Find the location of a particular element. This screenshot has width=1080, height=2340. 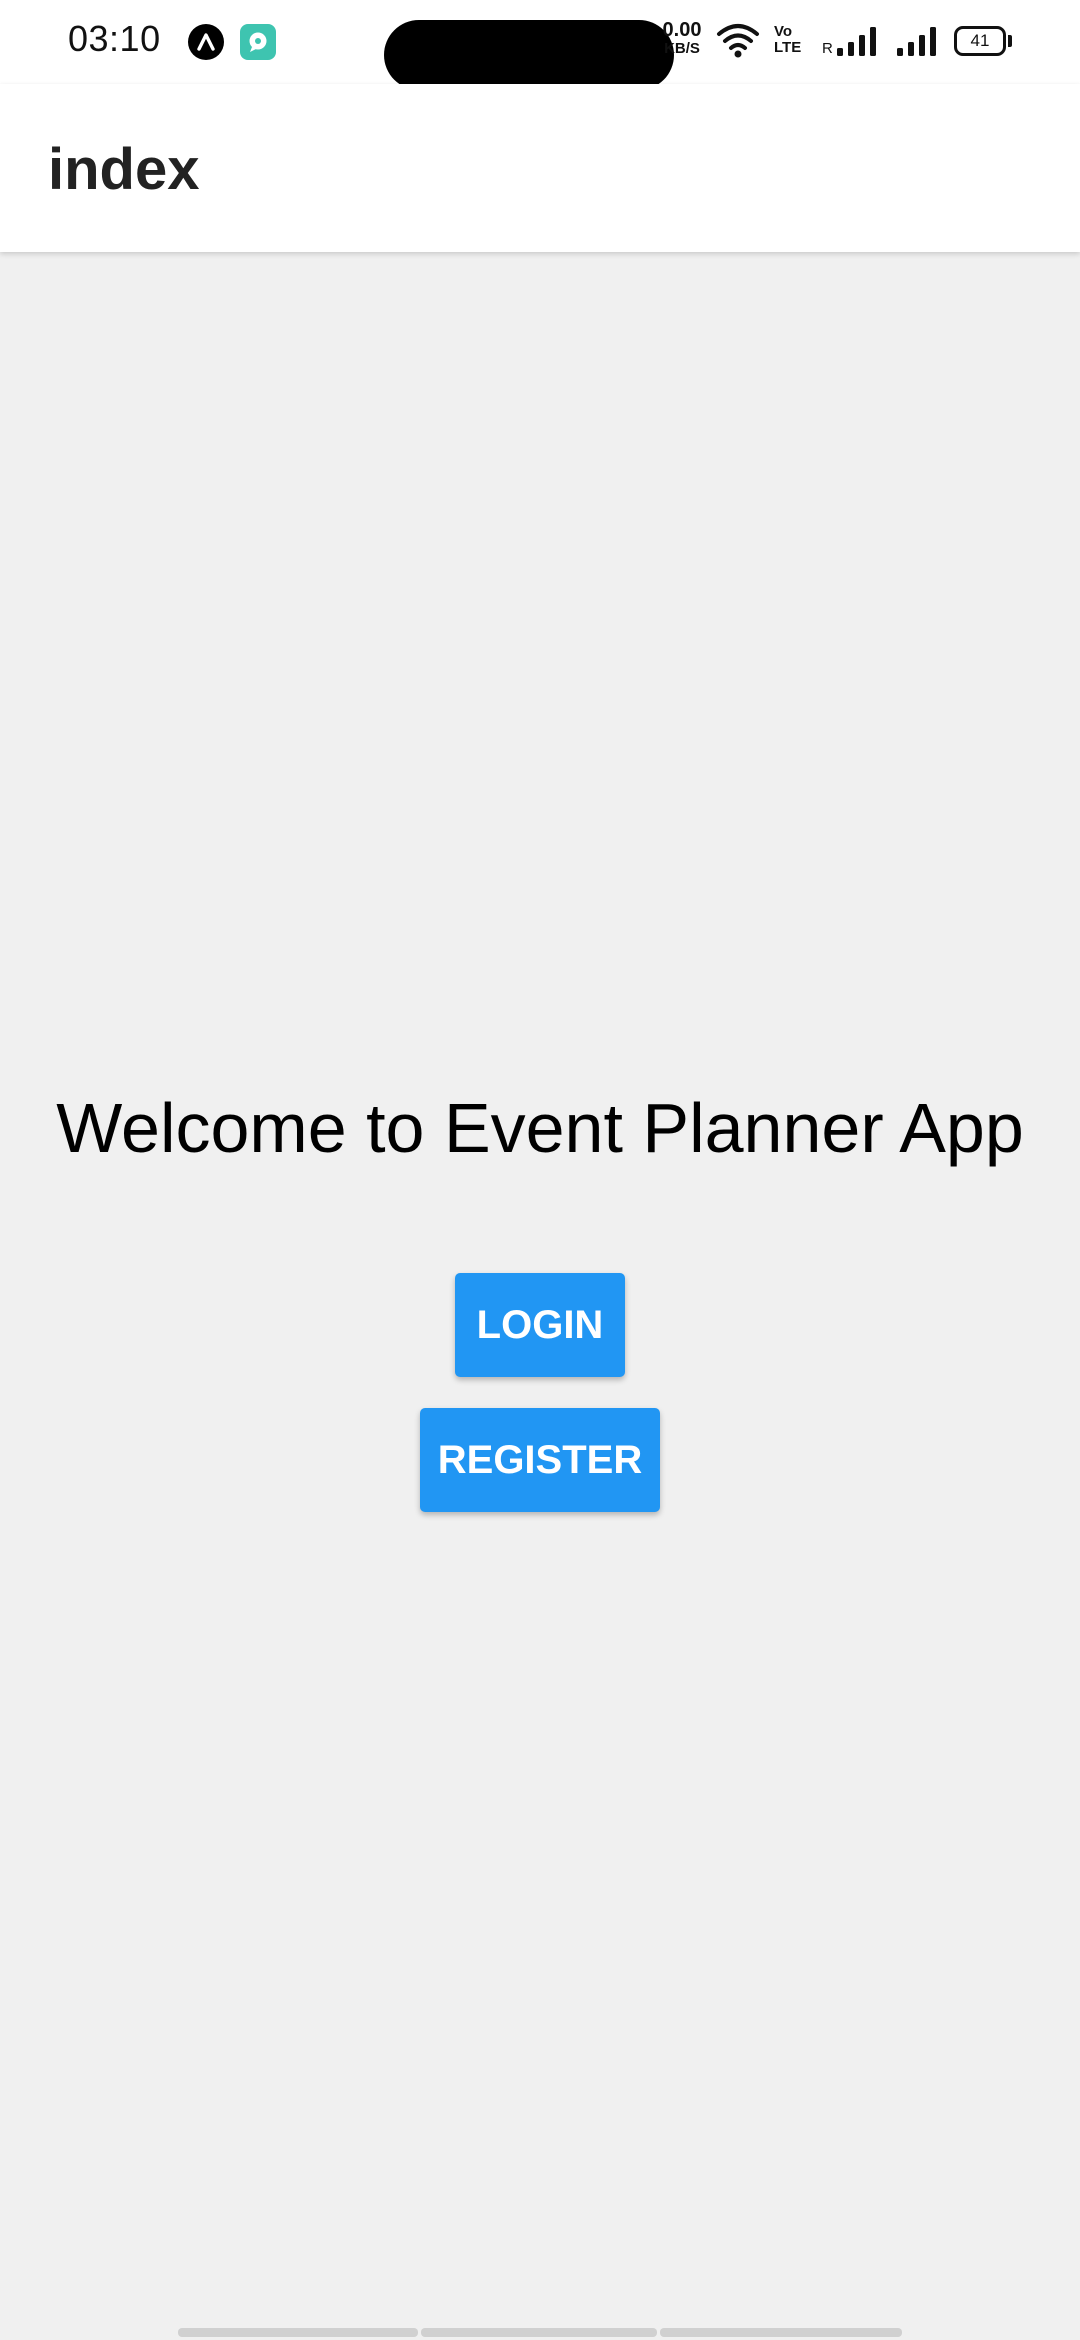

network-speed-value: 0.00 is located at coordinates (682, 30).